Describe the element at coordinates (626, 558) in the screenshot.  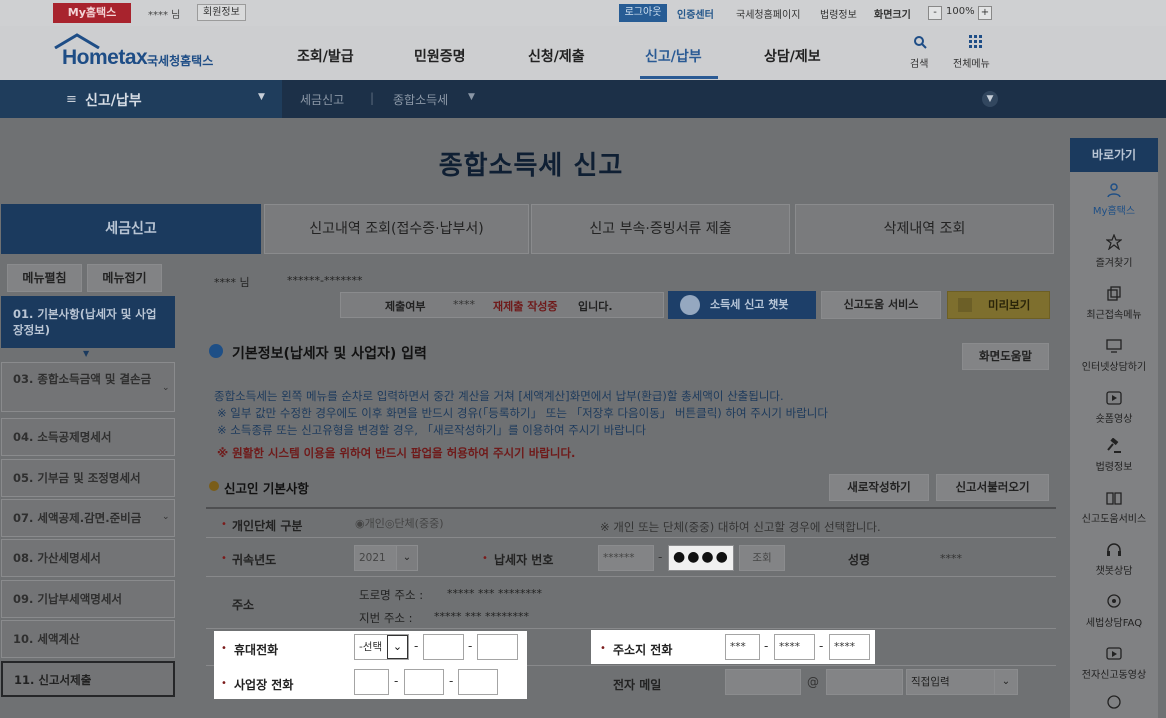
I see `tin-first-input: ******` at that location.